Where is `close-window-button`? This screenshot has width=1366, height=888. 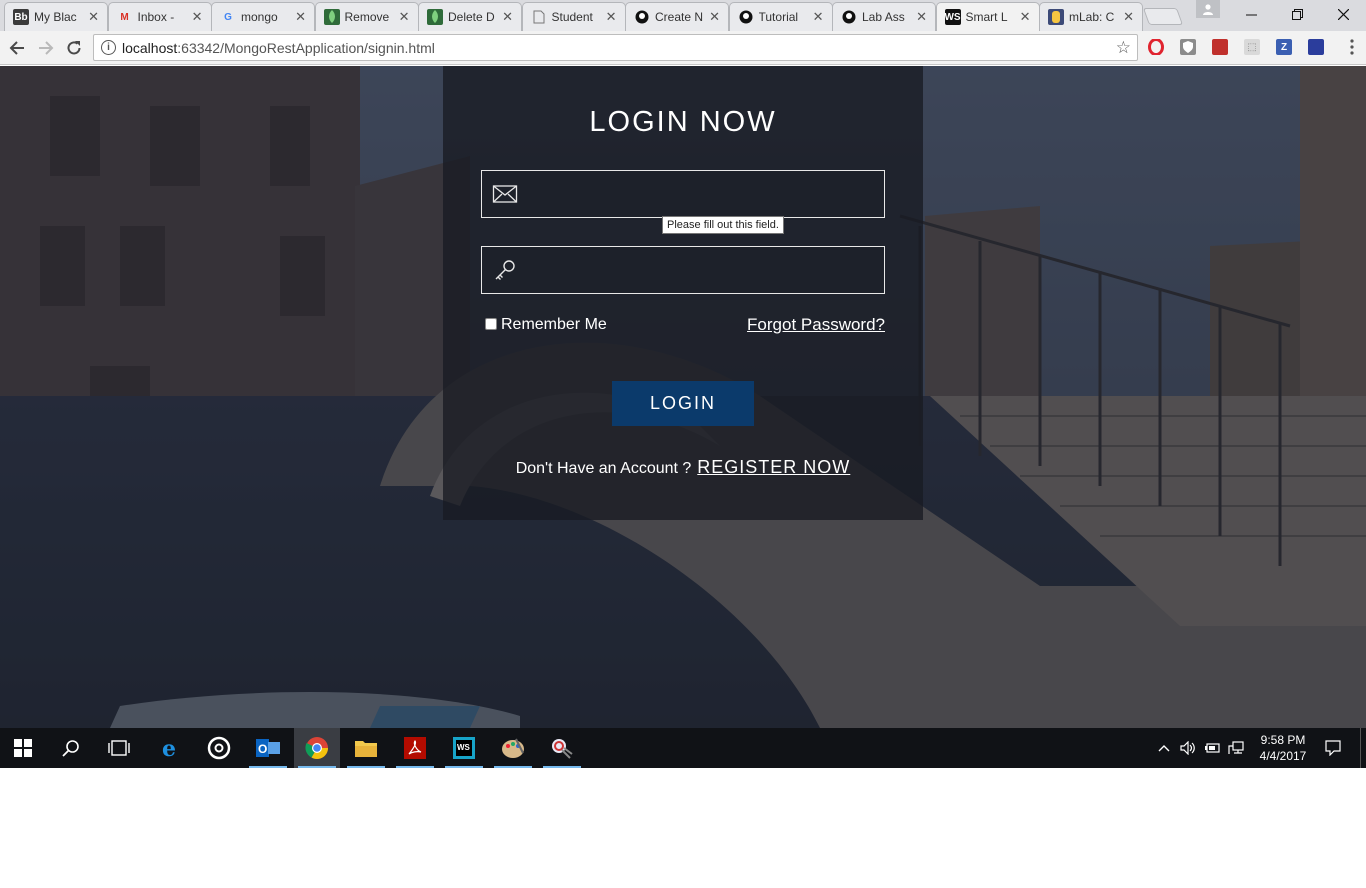
close-window-button is located at coordinates (1343, 14).